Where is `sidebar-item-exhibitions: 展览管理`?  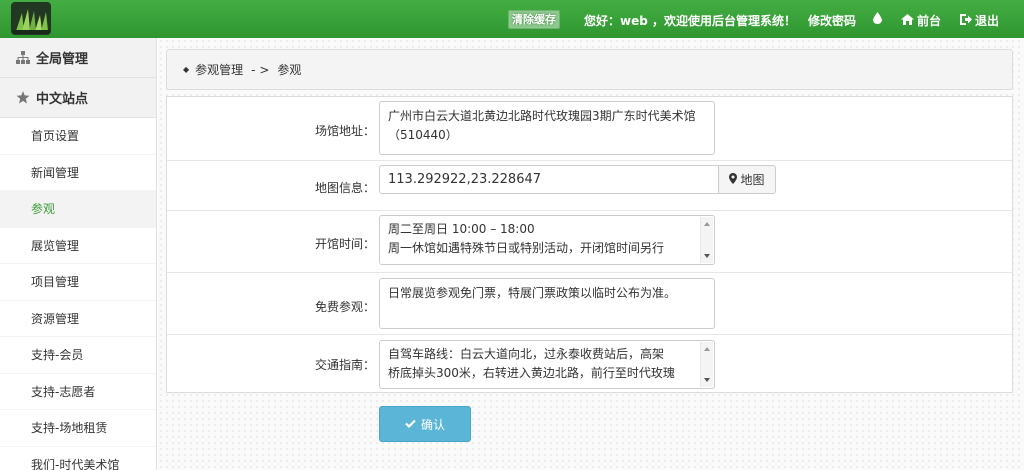 sidebar-item-exhibitions: 展览管理 is located at coordinates (78, 246).